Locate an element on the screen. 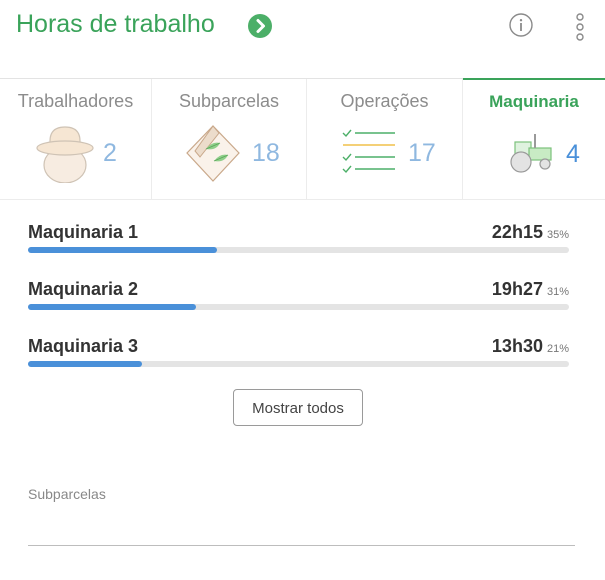  tab-count: 17 is located at coordinates (422, 153).